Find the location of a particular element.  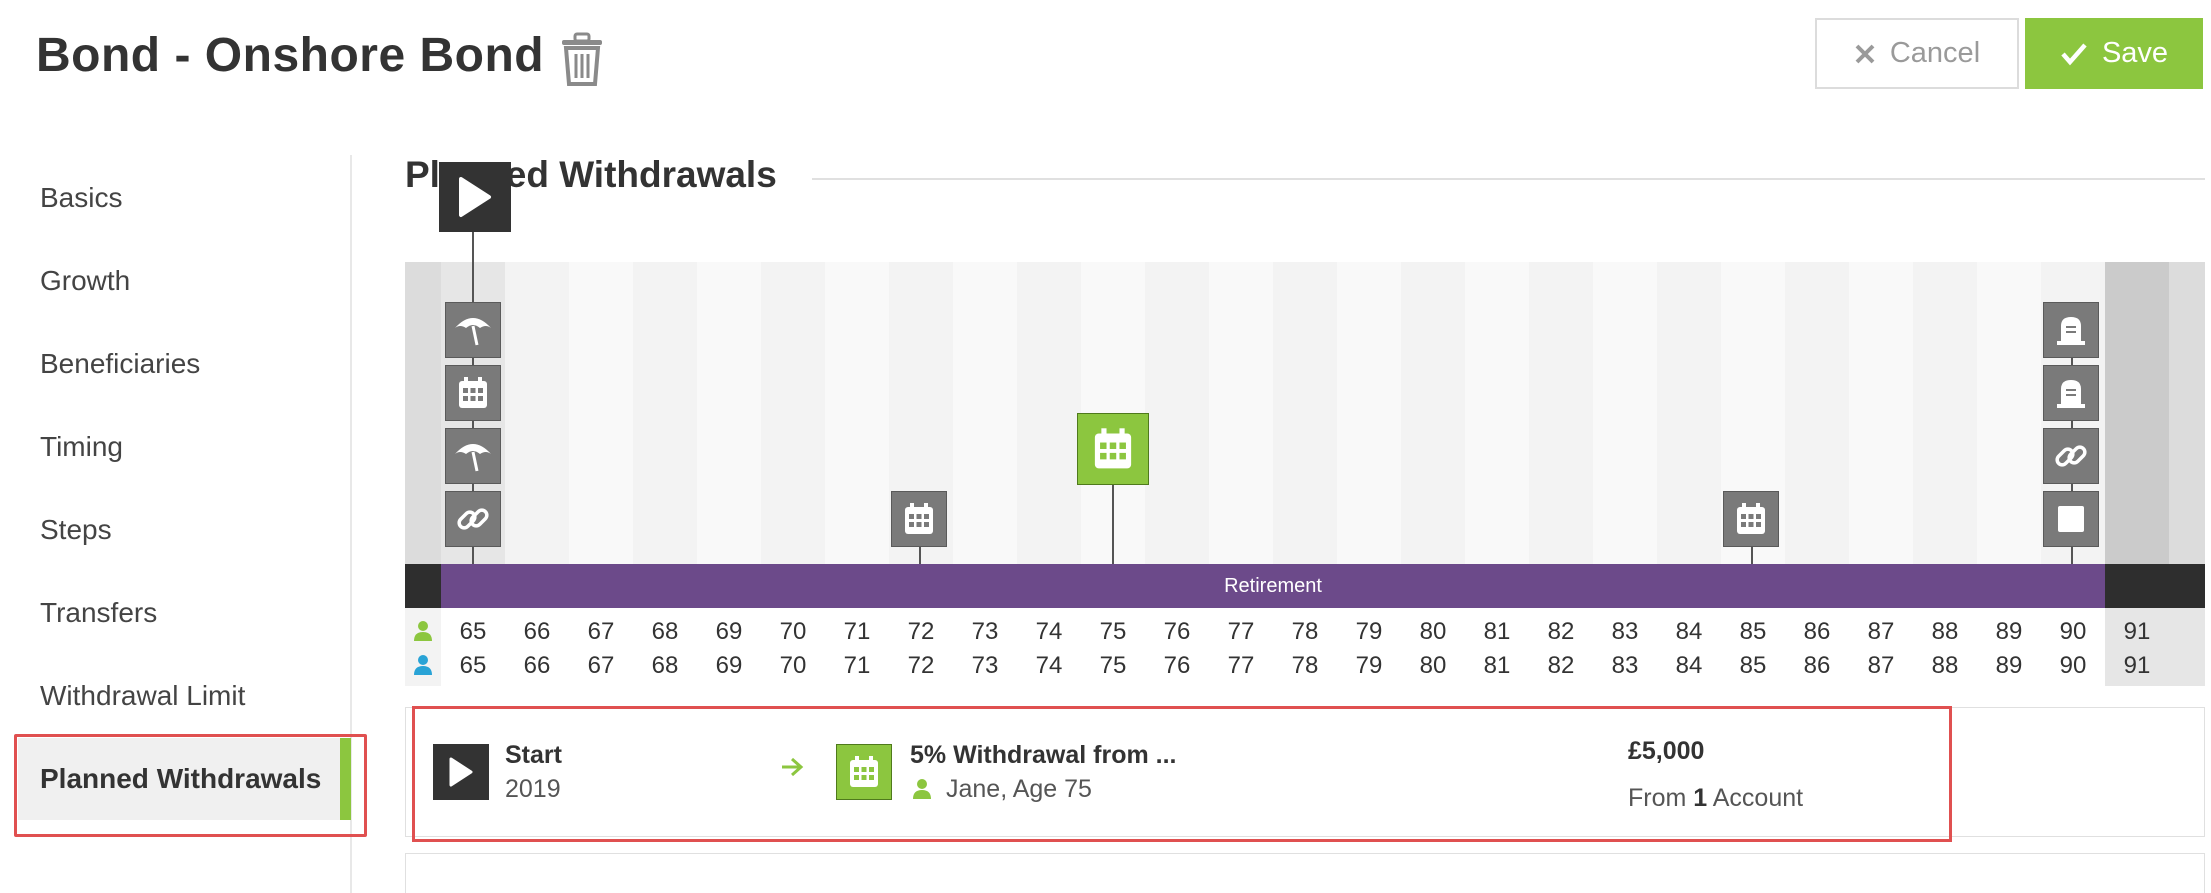

retirement-band: Retirement is located at coordinates (1273, 586).